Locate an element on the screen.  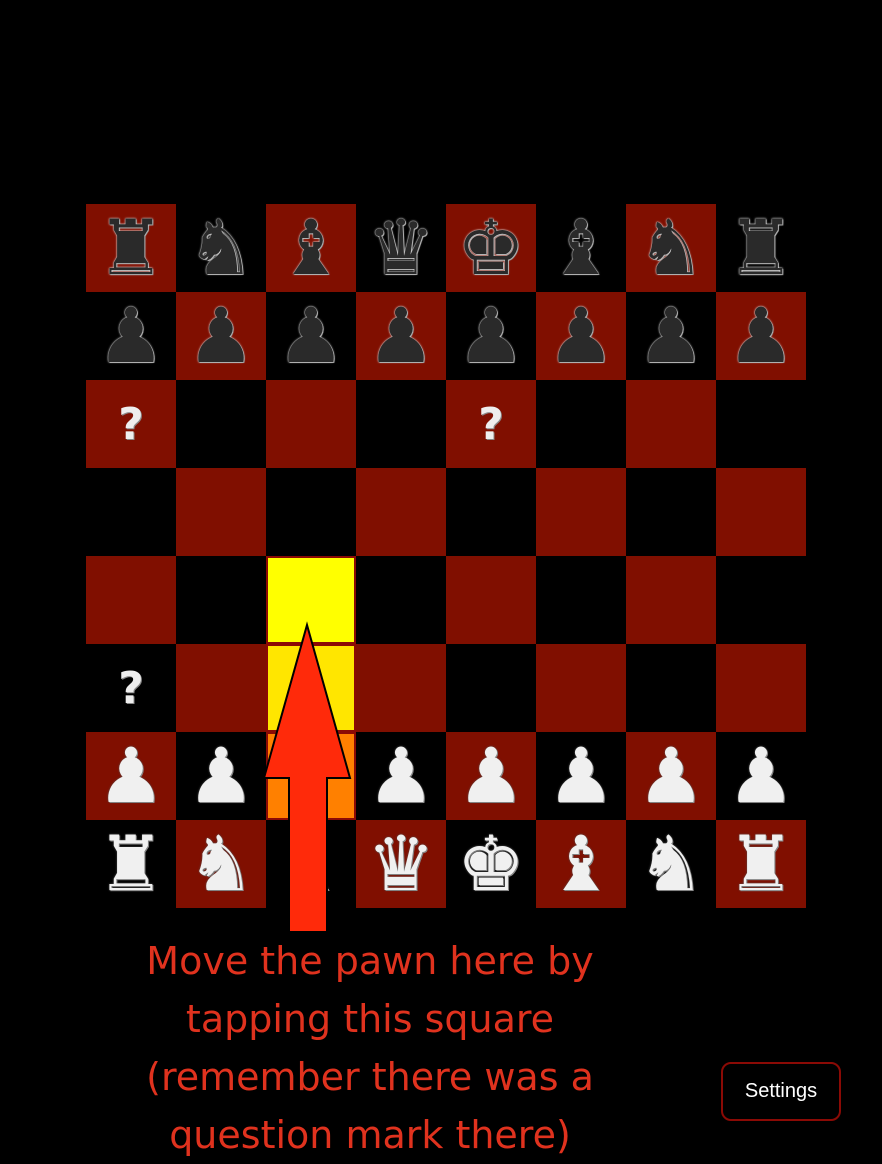
square-d8: ♛ is located at coordinates (401, 248).